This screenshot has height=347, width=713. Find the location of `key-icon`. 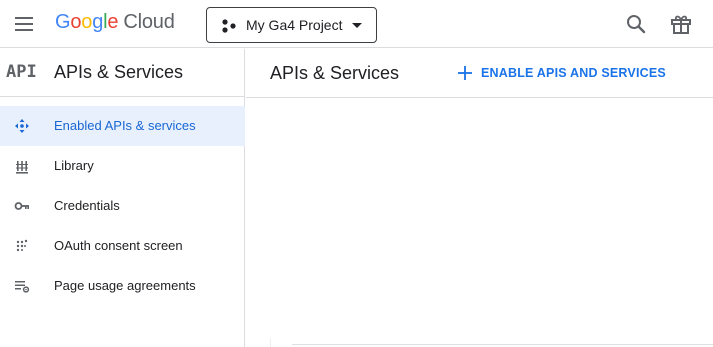

key-icon is located at coordinates (21, 206).